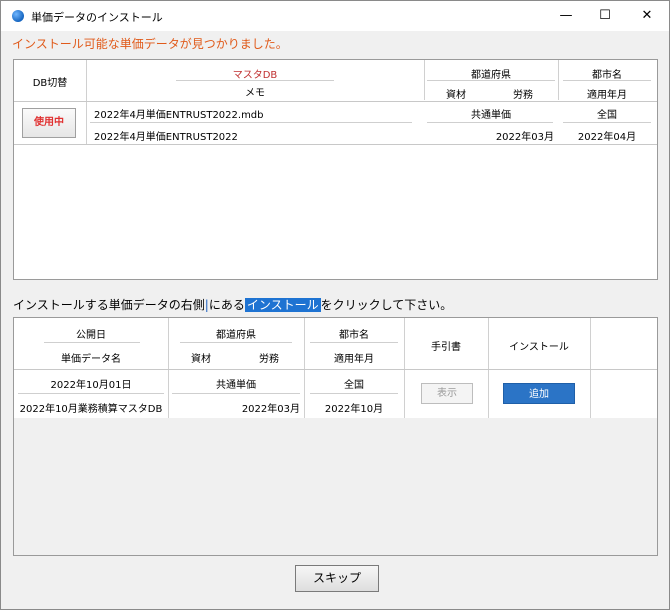 The width and height of the screenshot is (670, 610). What do you see at coordinates (605, 16) in the screenshot?
I see `maximize-button: ☐` at bounding box center [605, 16].